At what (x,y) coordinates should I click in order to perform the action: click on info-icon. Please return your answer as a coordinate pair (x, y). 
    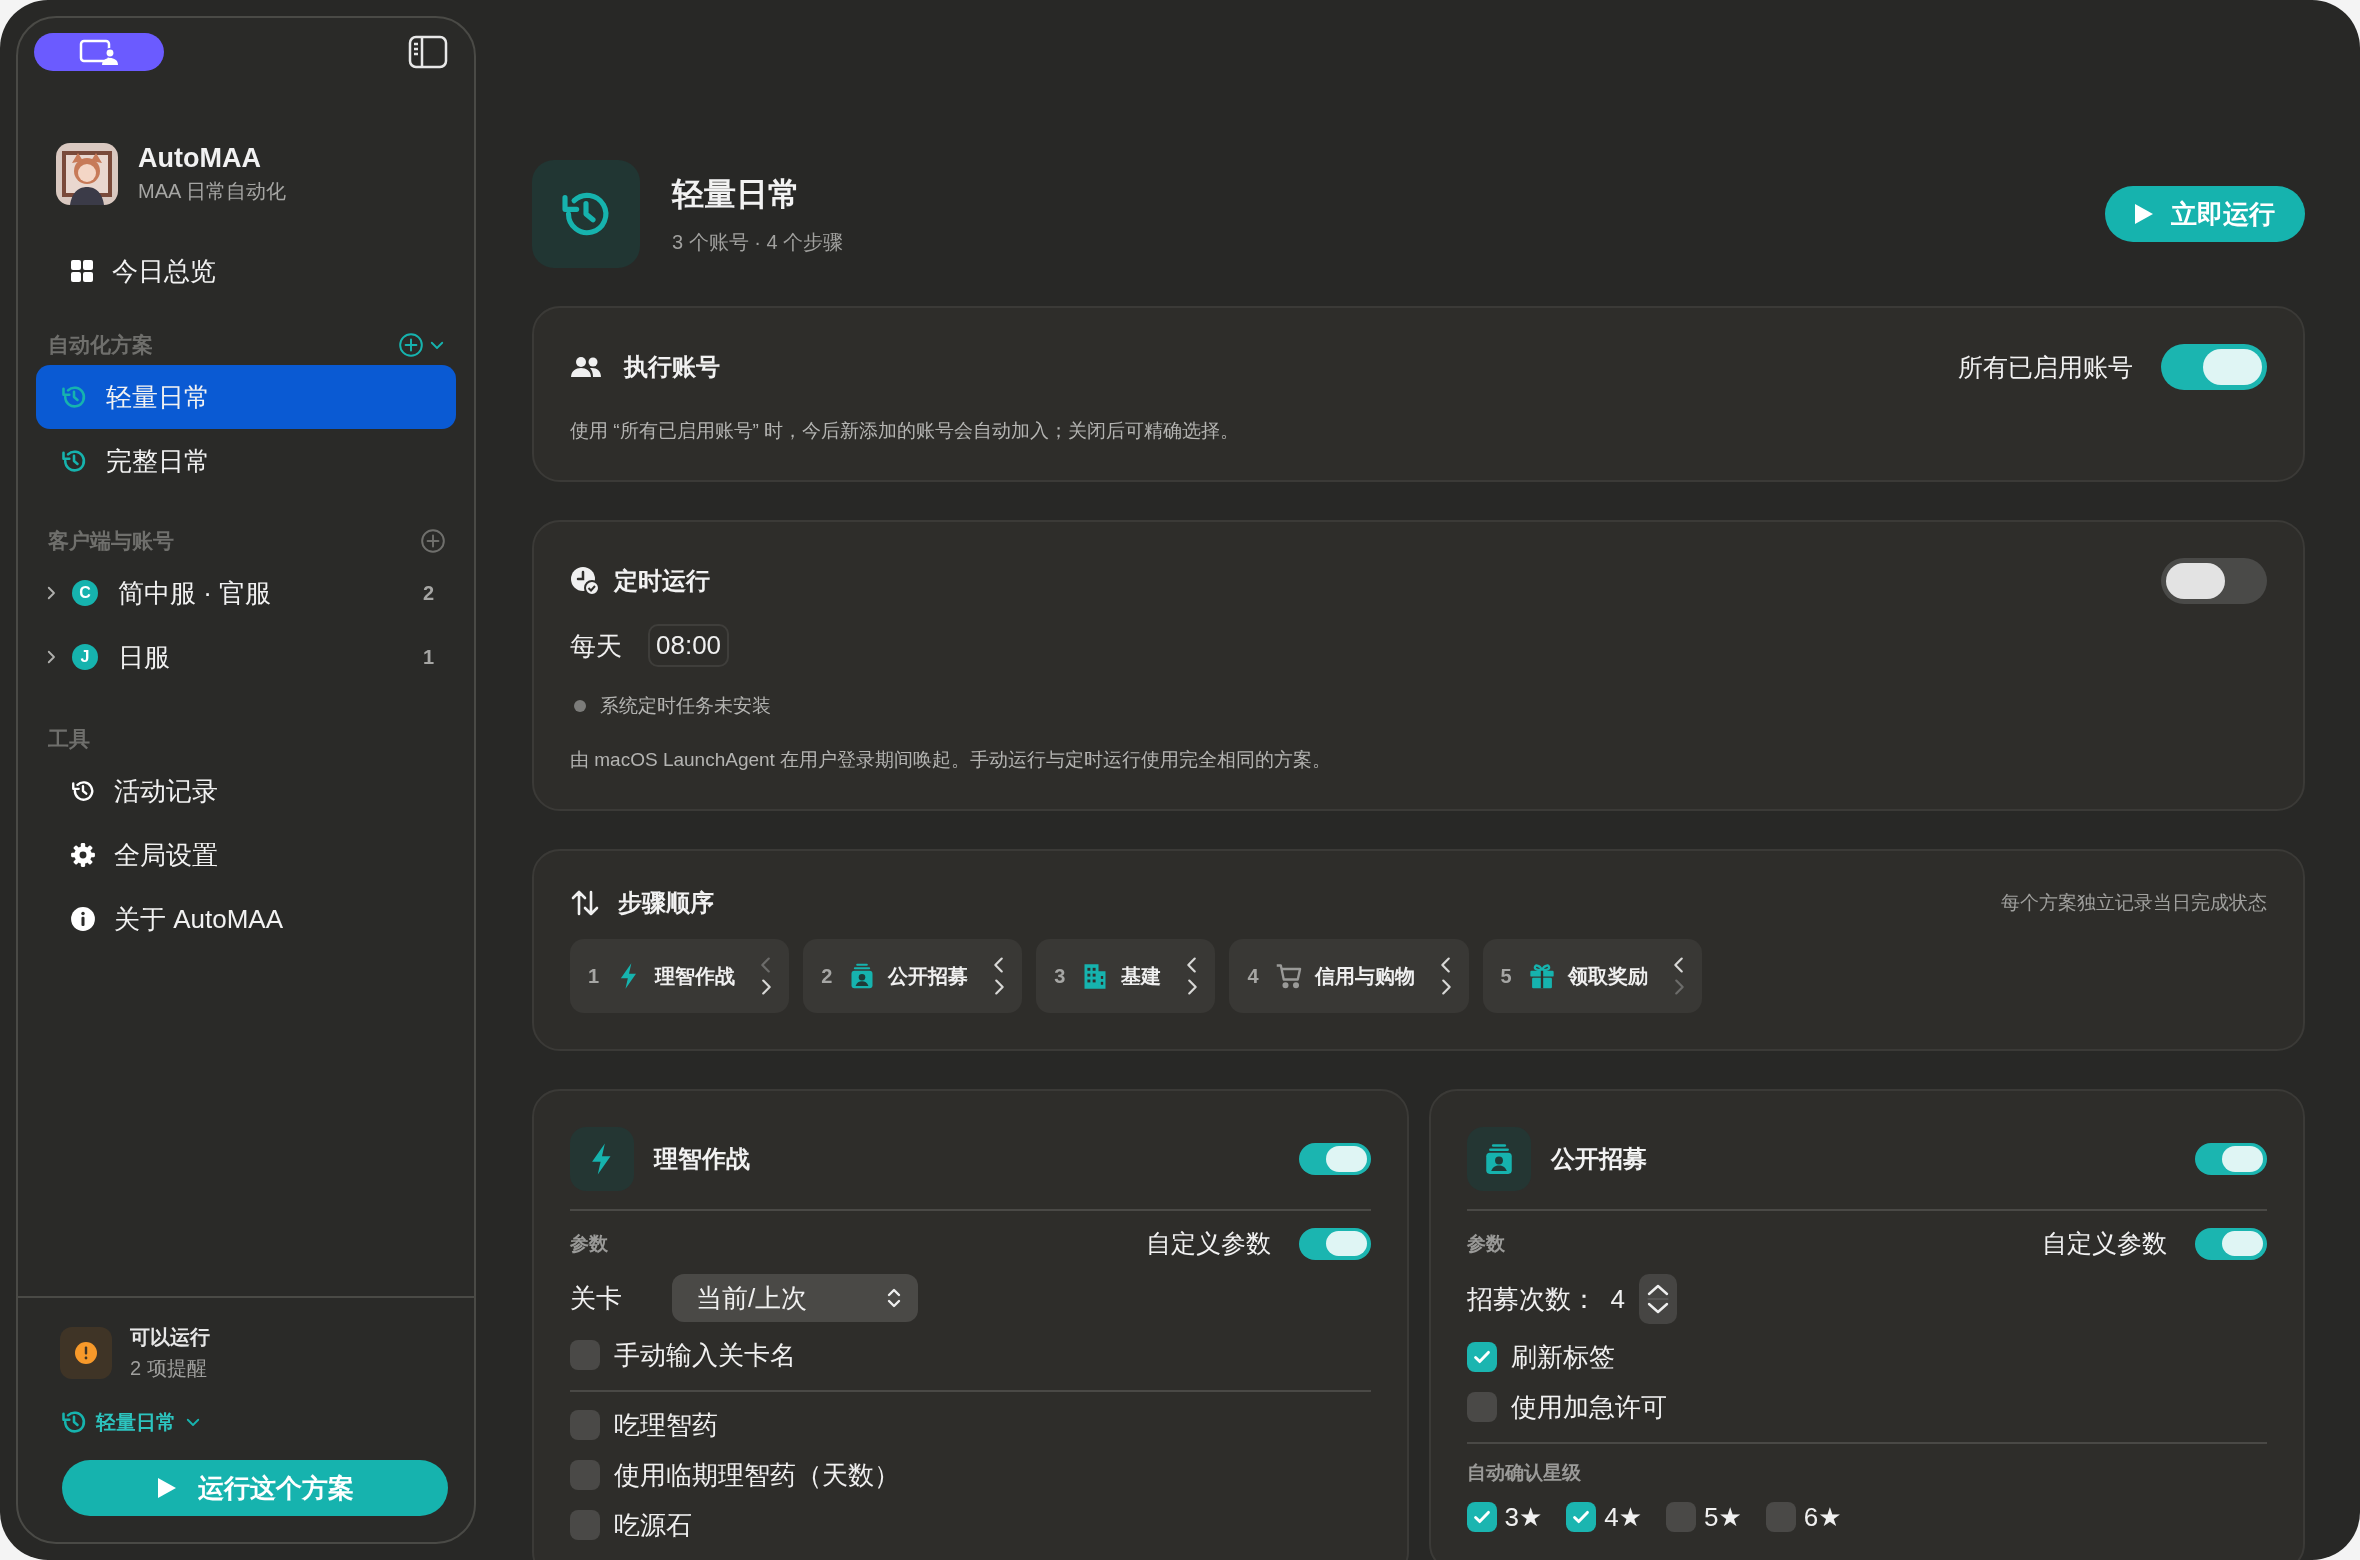
    Looking at the image, I should click on (83, 919).